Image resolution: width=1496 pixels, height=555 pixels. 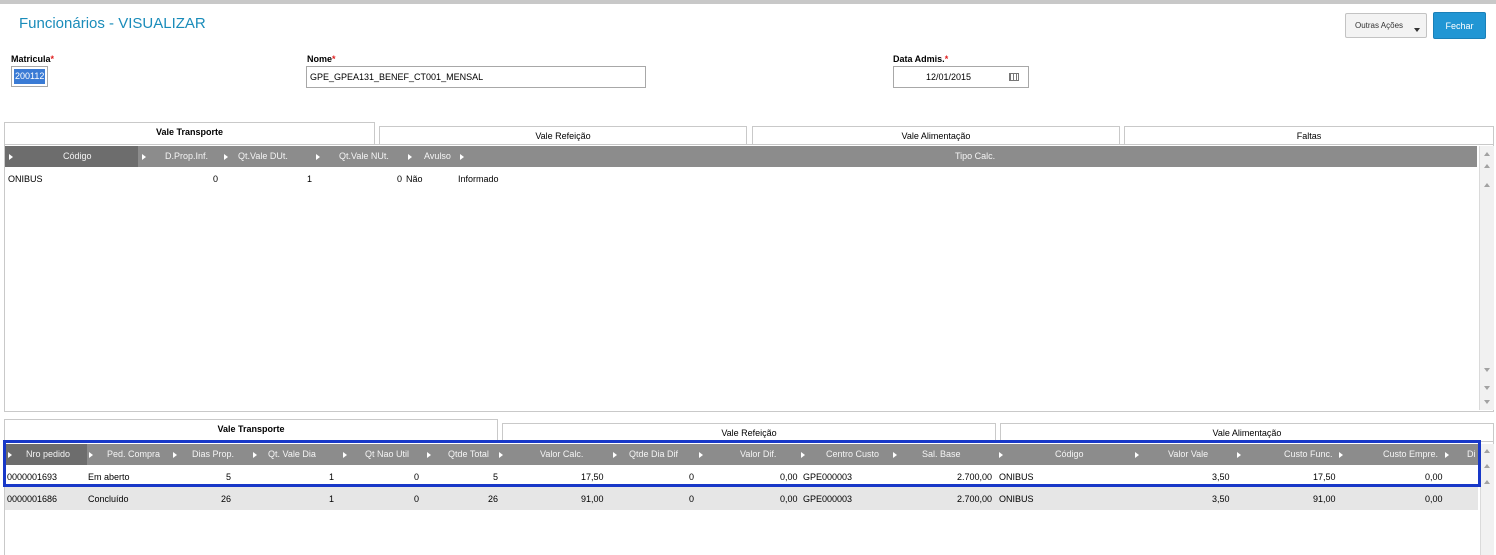 I want to click on col-header-qt-vale-dut: Qt.Vale DUt., so click(x=269, y=156).